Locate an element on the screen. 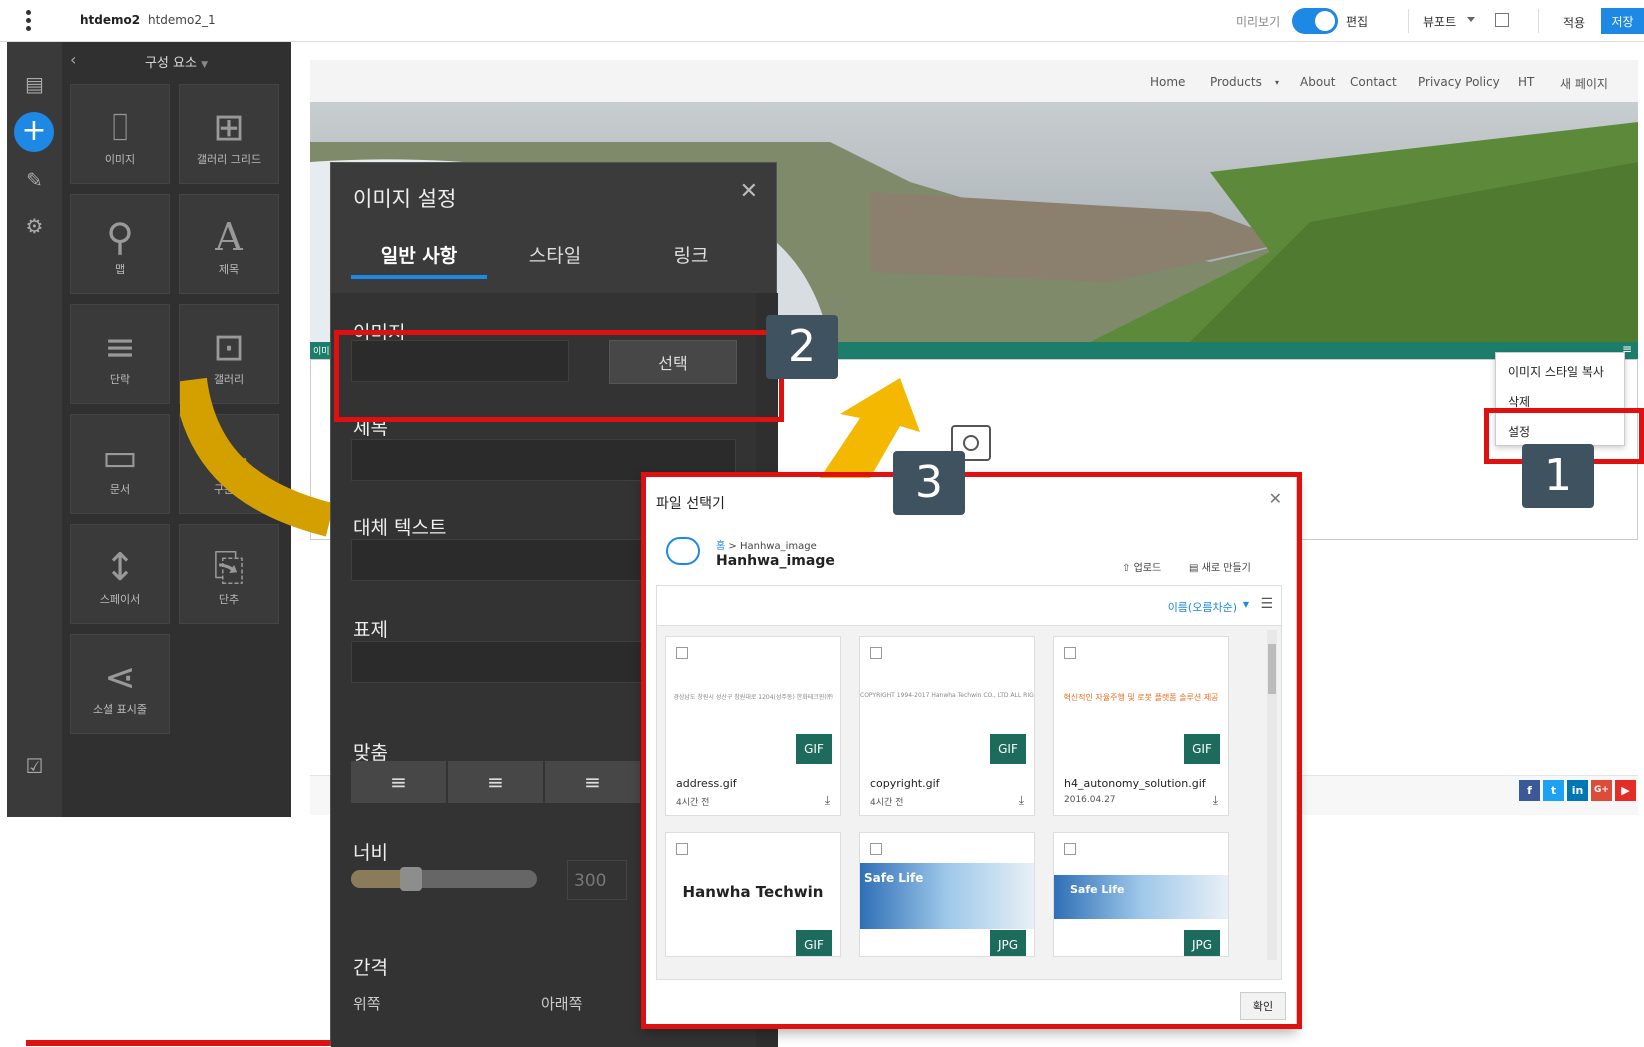 This screenshot has width=1644, height=1047. spacing-label: 간격 is located at coordinates (370, 968).